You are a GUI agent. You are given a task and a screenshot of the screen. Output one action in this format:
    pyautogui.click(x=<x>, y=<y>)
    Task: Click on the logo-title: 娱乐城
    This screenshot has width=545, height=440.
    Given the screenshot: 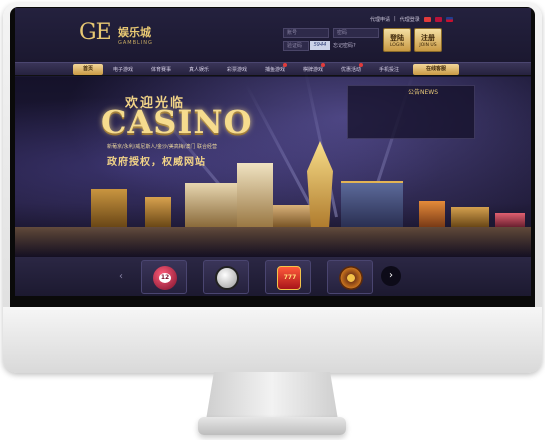 What is the action you would take?
    pyautogui.click(x=134, y=32)
    